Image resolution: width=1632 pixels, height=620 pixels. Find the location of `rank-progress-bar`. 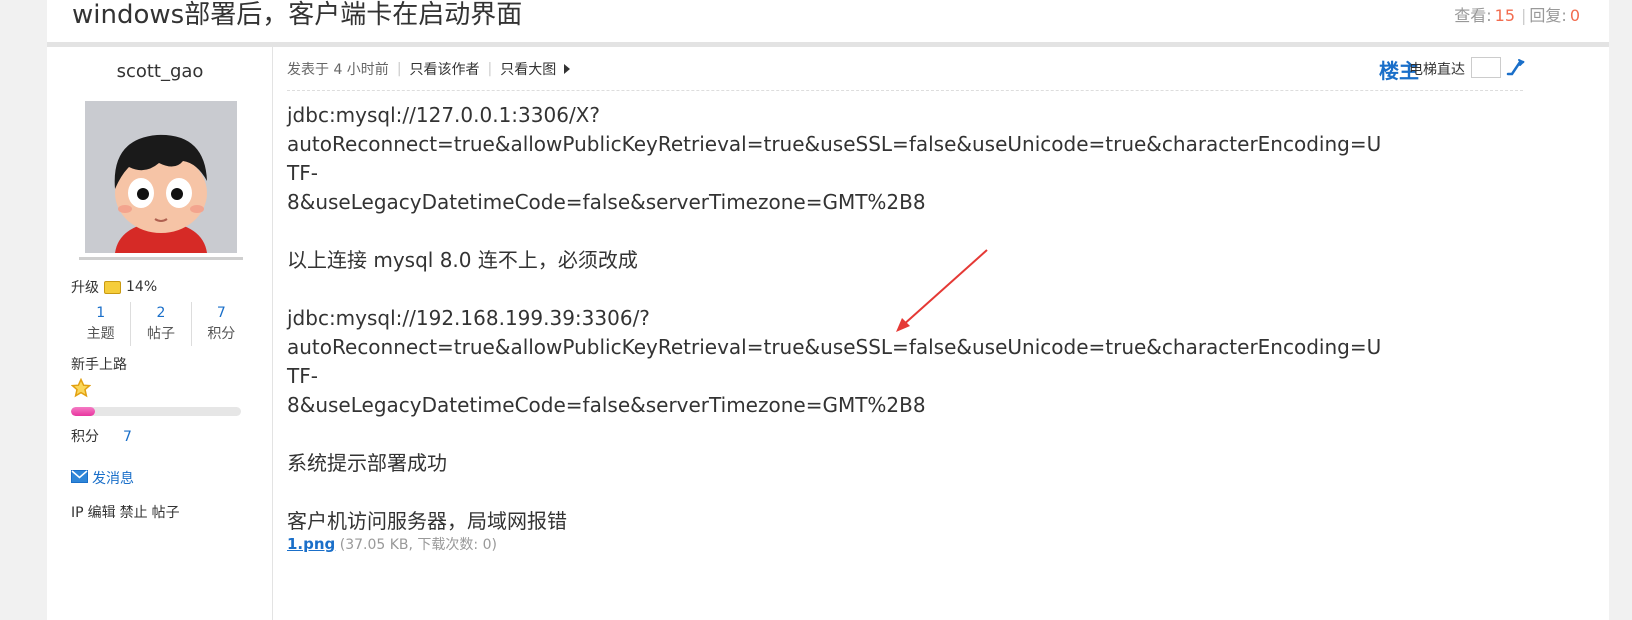

rank-progress-bar is located at coordinates (156, 411).